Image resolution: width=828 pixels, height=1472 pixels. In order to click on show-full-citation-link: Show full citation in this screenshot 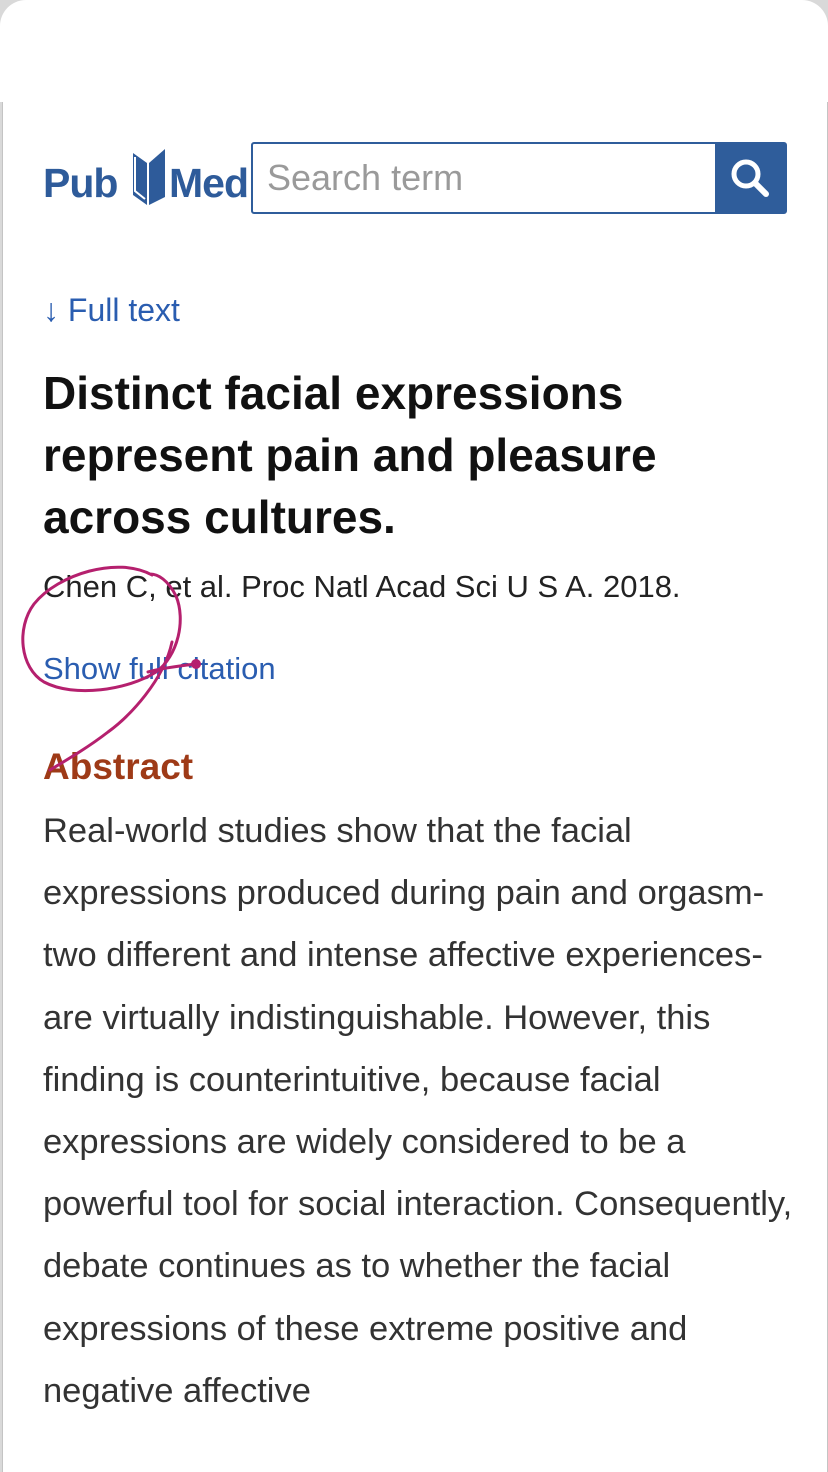, I will do `click(159, 669)`.